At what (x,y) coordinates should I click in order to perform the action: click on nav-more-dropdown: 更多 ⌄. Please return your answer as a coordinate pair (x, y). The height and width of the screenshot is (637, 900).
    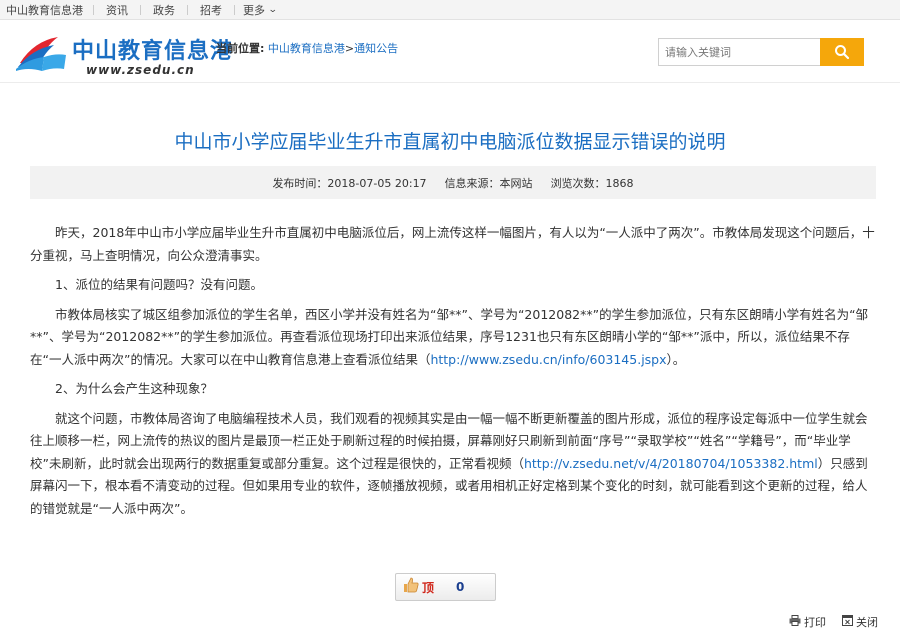
    Looking at the image, I should click on (260, 10).